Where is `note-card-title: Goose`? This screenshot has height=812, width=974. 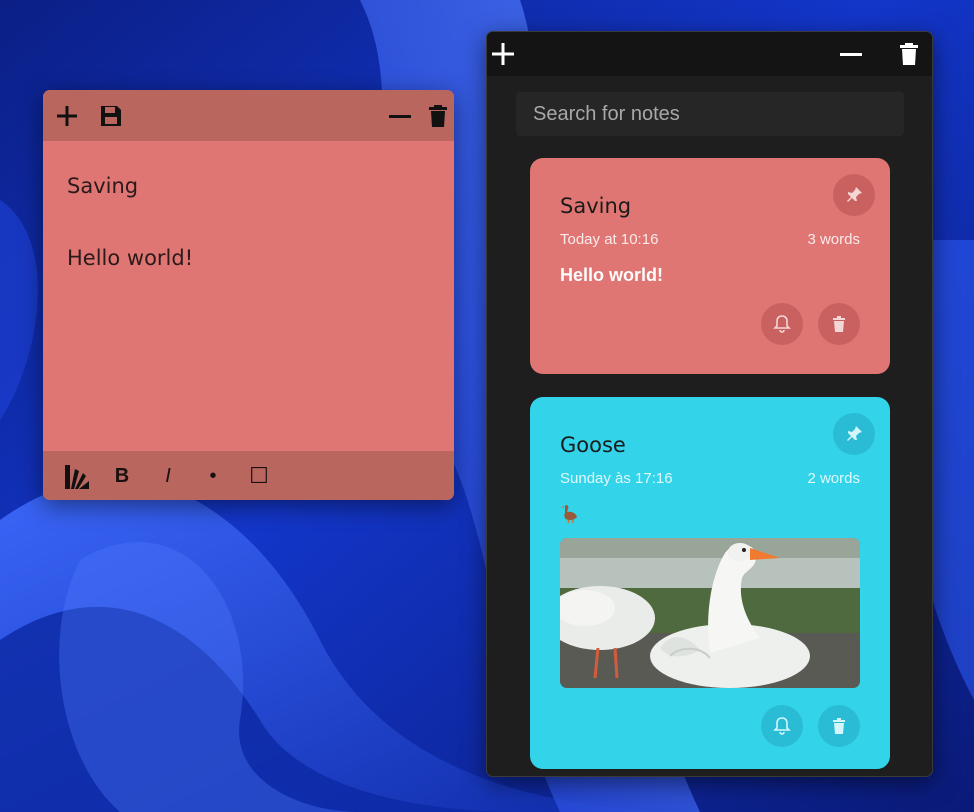
note-card-title: Goose is located at coordinates (593, 445).